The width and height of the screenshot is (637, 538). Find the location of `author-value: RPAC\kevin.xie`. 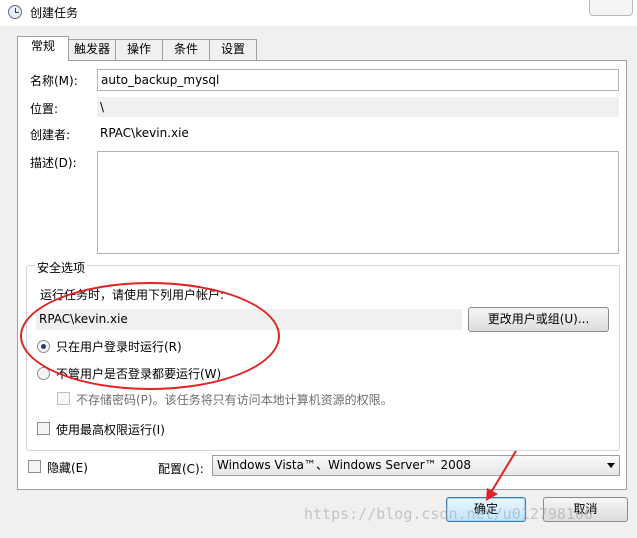

author-value: RPAC\kevin.xie is located at coordinates (144, 133).